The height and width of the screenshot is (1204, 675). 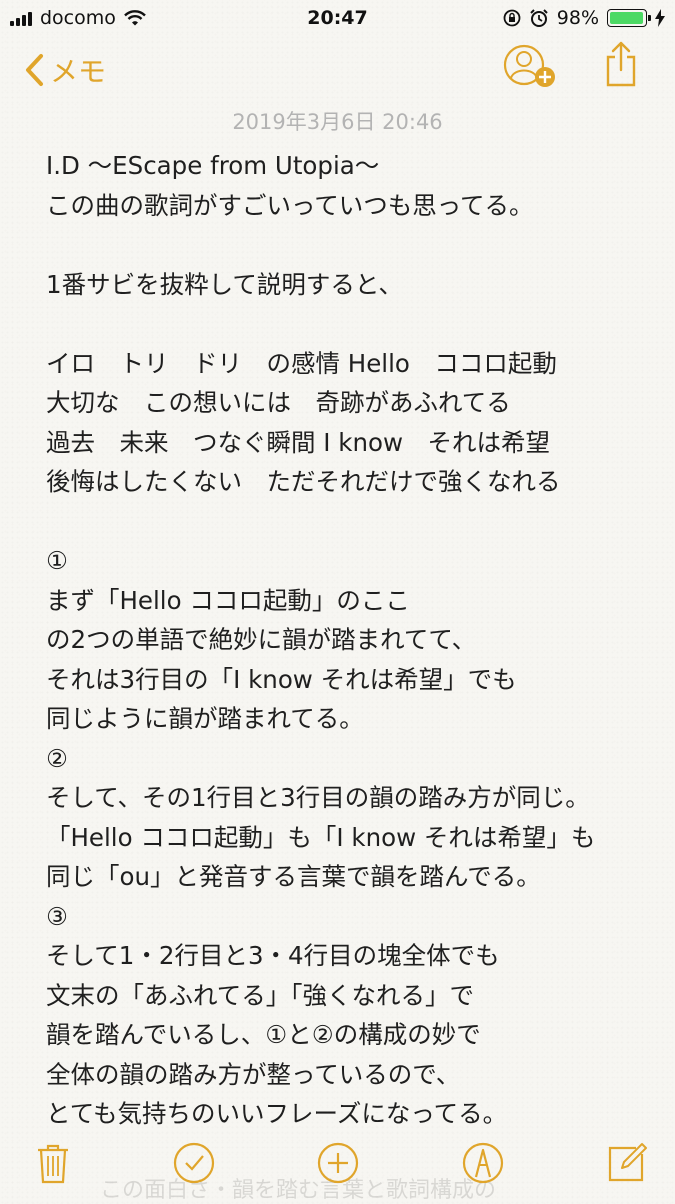 I want to click on note-line: 同じように韻が踏まれてる。, so click(x=205, y=718).